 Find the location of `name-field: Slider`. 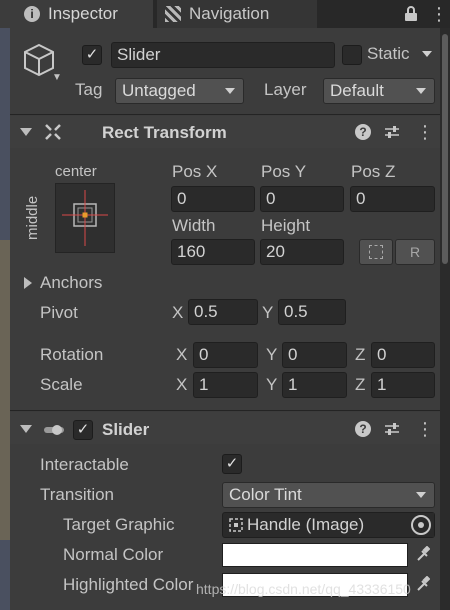

name-field: Slider is located at coordinates (223, 55).